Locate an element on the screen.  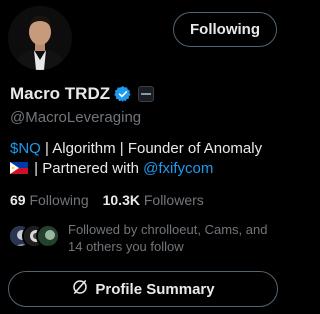
profile-handle: @MacroLeveraging is located at coordinates (76, 117).